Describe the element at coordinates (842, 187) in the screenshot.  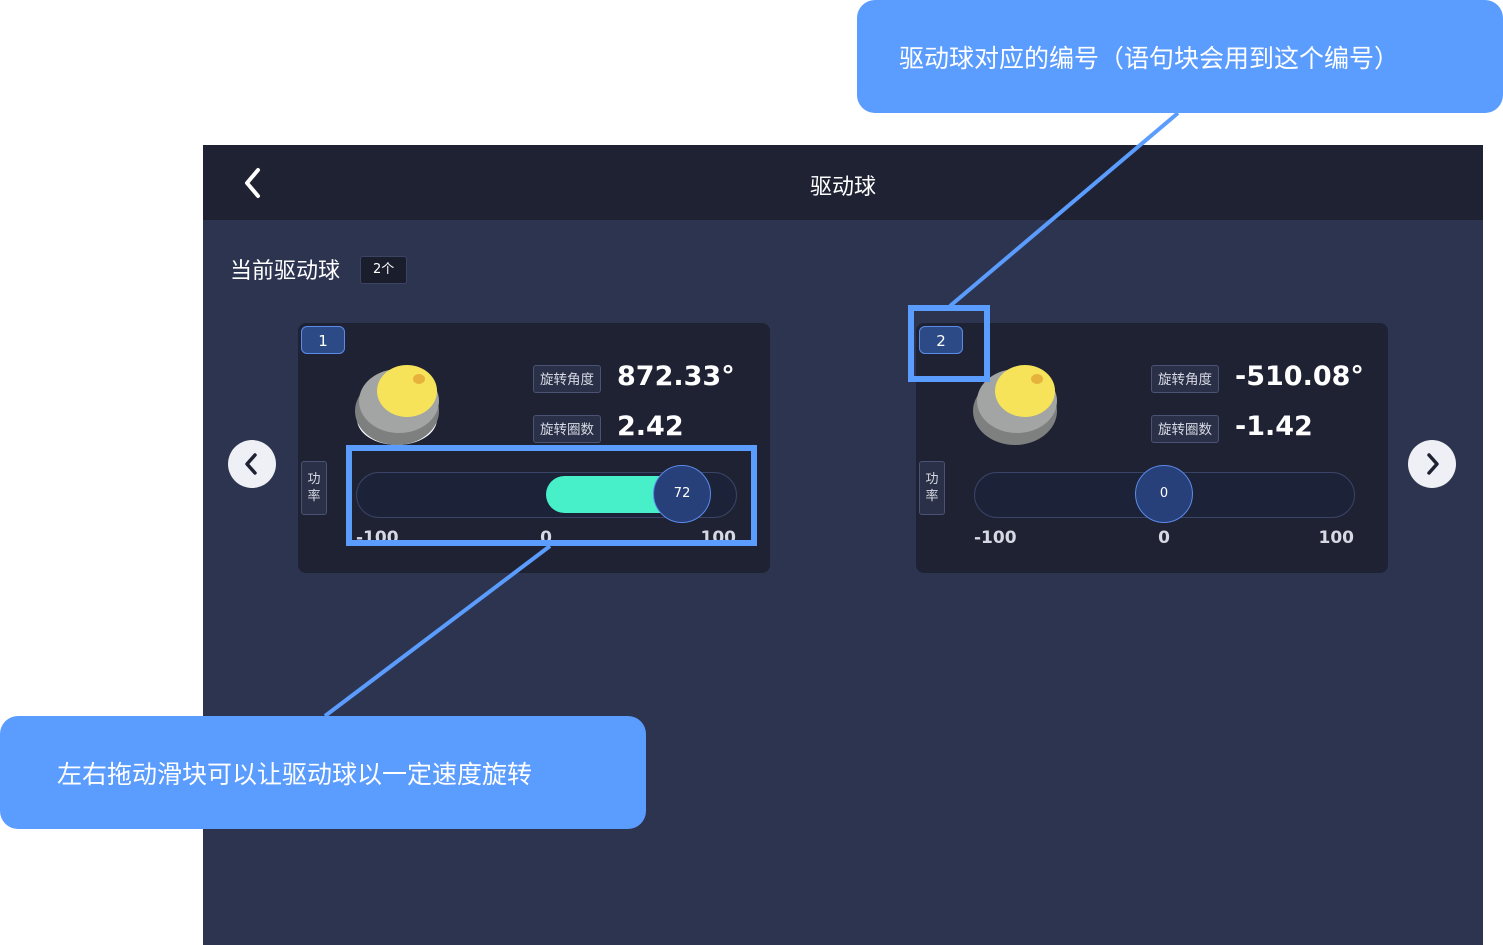
I see `page-title: 驱动球` at that location.